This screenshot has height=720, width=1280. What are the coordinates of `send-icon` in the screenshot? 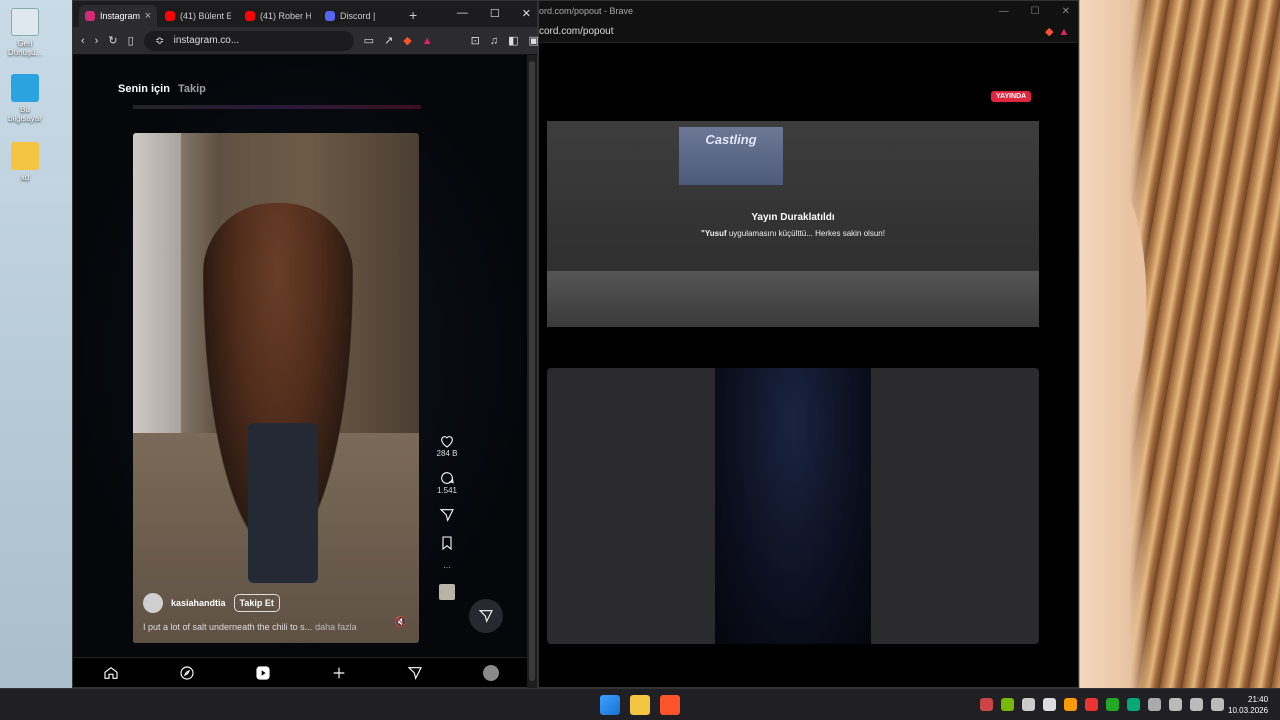 It's located at (446, 515).